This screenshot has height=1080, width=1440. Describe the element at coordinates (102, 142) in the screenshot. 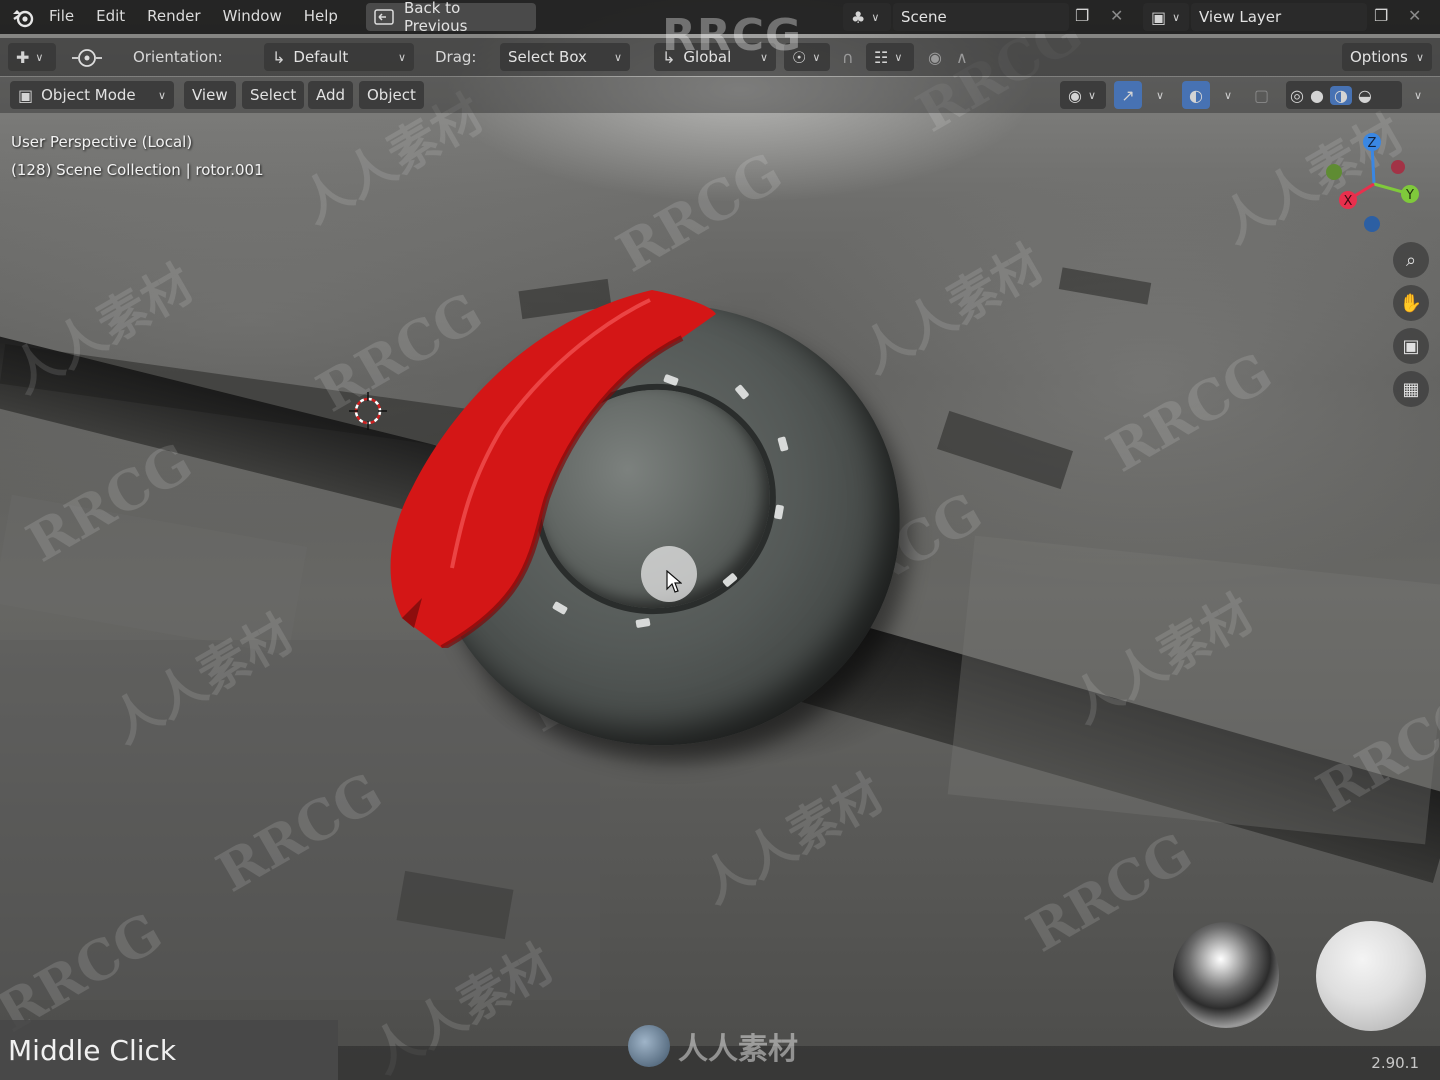

I see `perspective-label: User Perspective (Local)` at that location.